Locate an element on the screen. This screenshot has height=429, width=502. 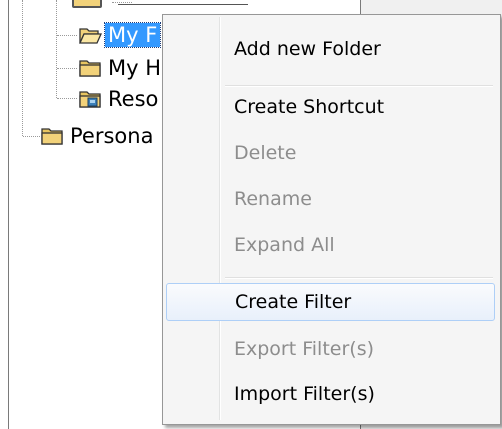
tree-node-label: Persona is located at coordinates (112, 136).